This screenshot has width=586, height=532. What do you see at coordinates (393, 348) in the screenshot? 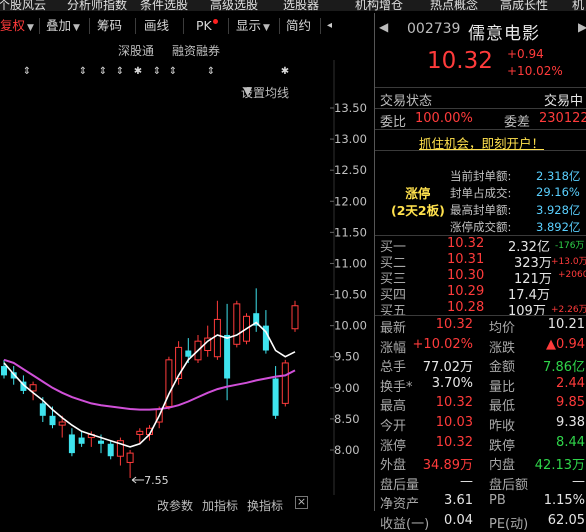
I see `stat-label: 涨幅` at bounding box center [393, 348].